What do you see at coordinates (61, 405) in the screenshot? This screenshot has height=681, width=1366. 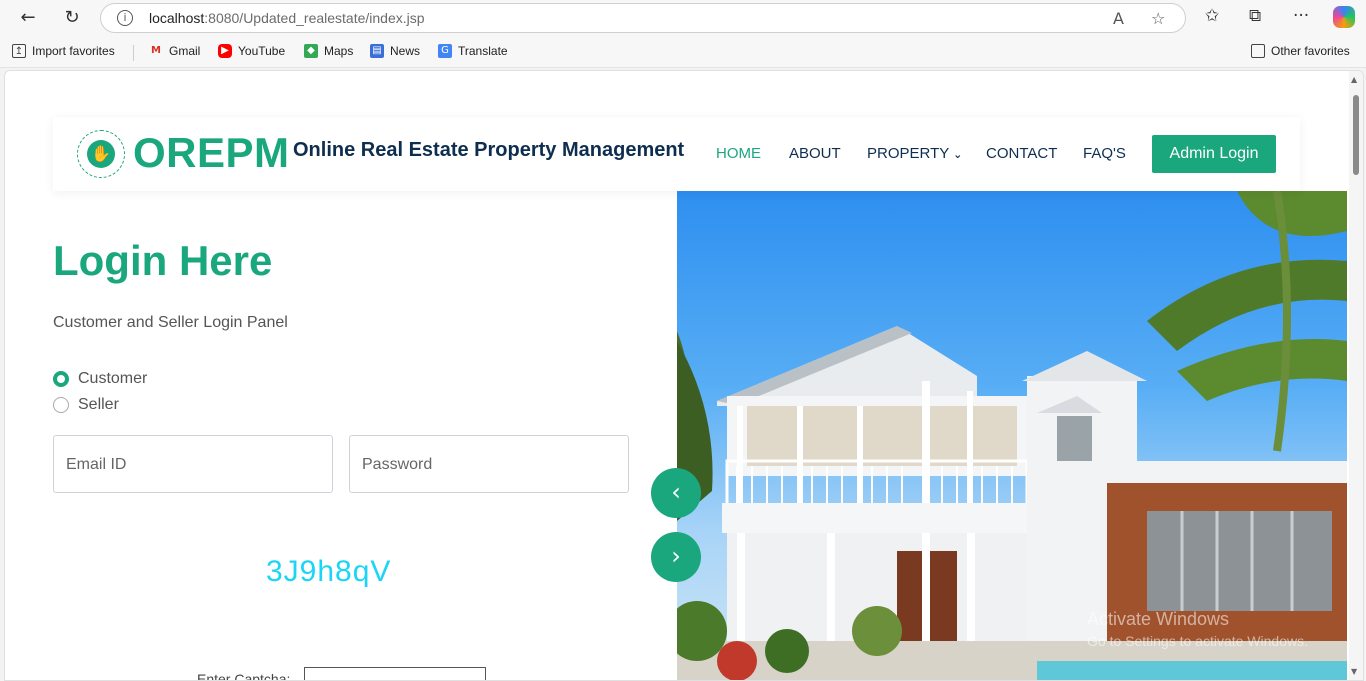 I see `seller-radio` at bounding box center [61, 405].